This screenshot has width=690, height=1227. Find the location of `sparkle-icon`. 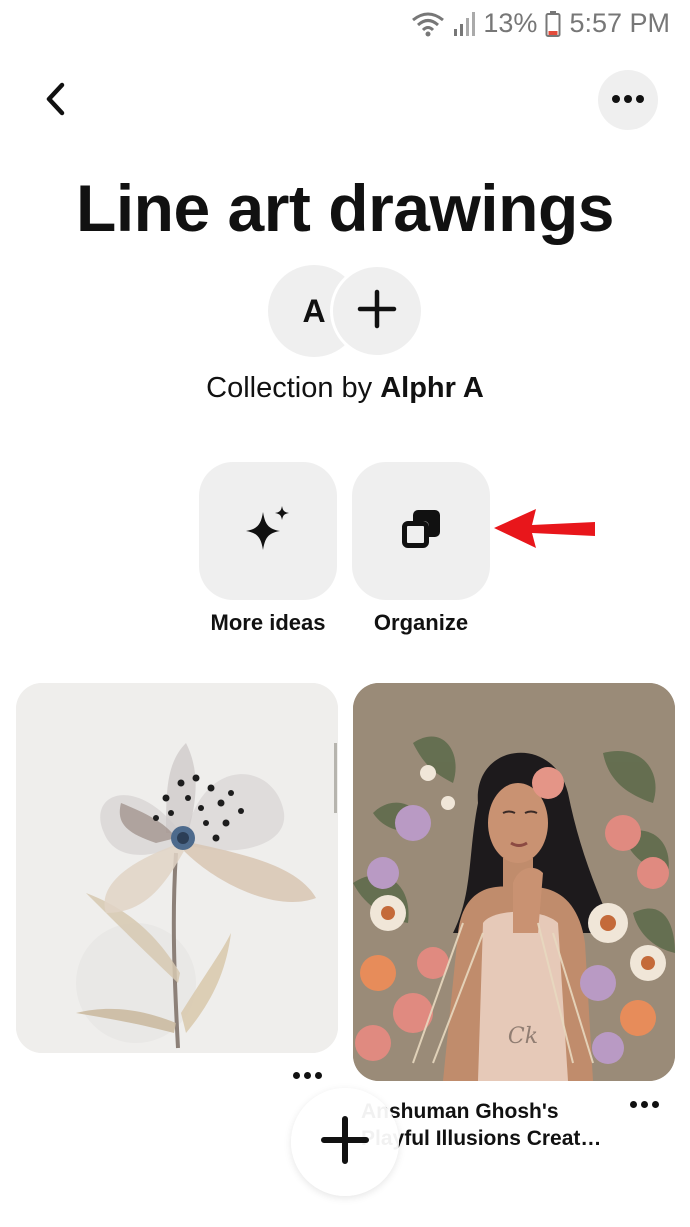

sparkle-icon is located at coordinates (268, 531).